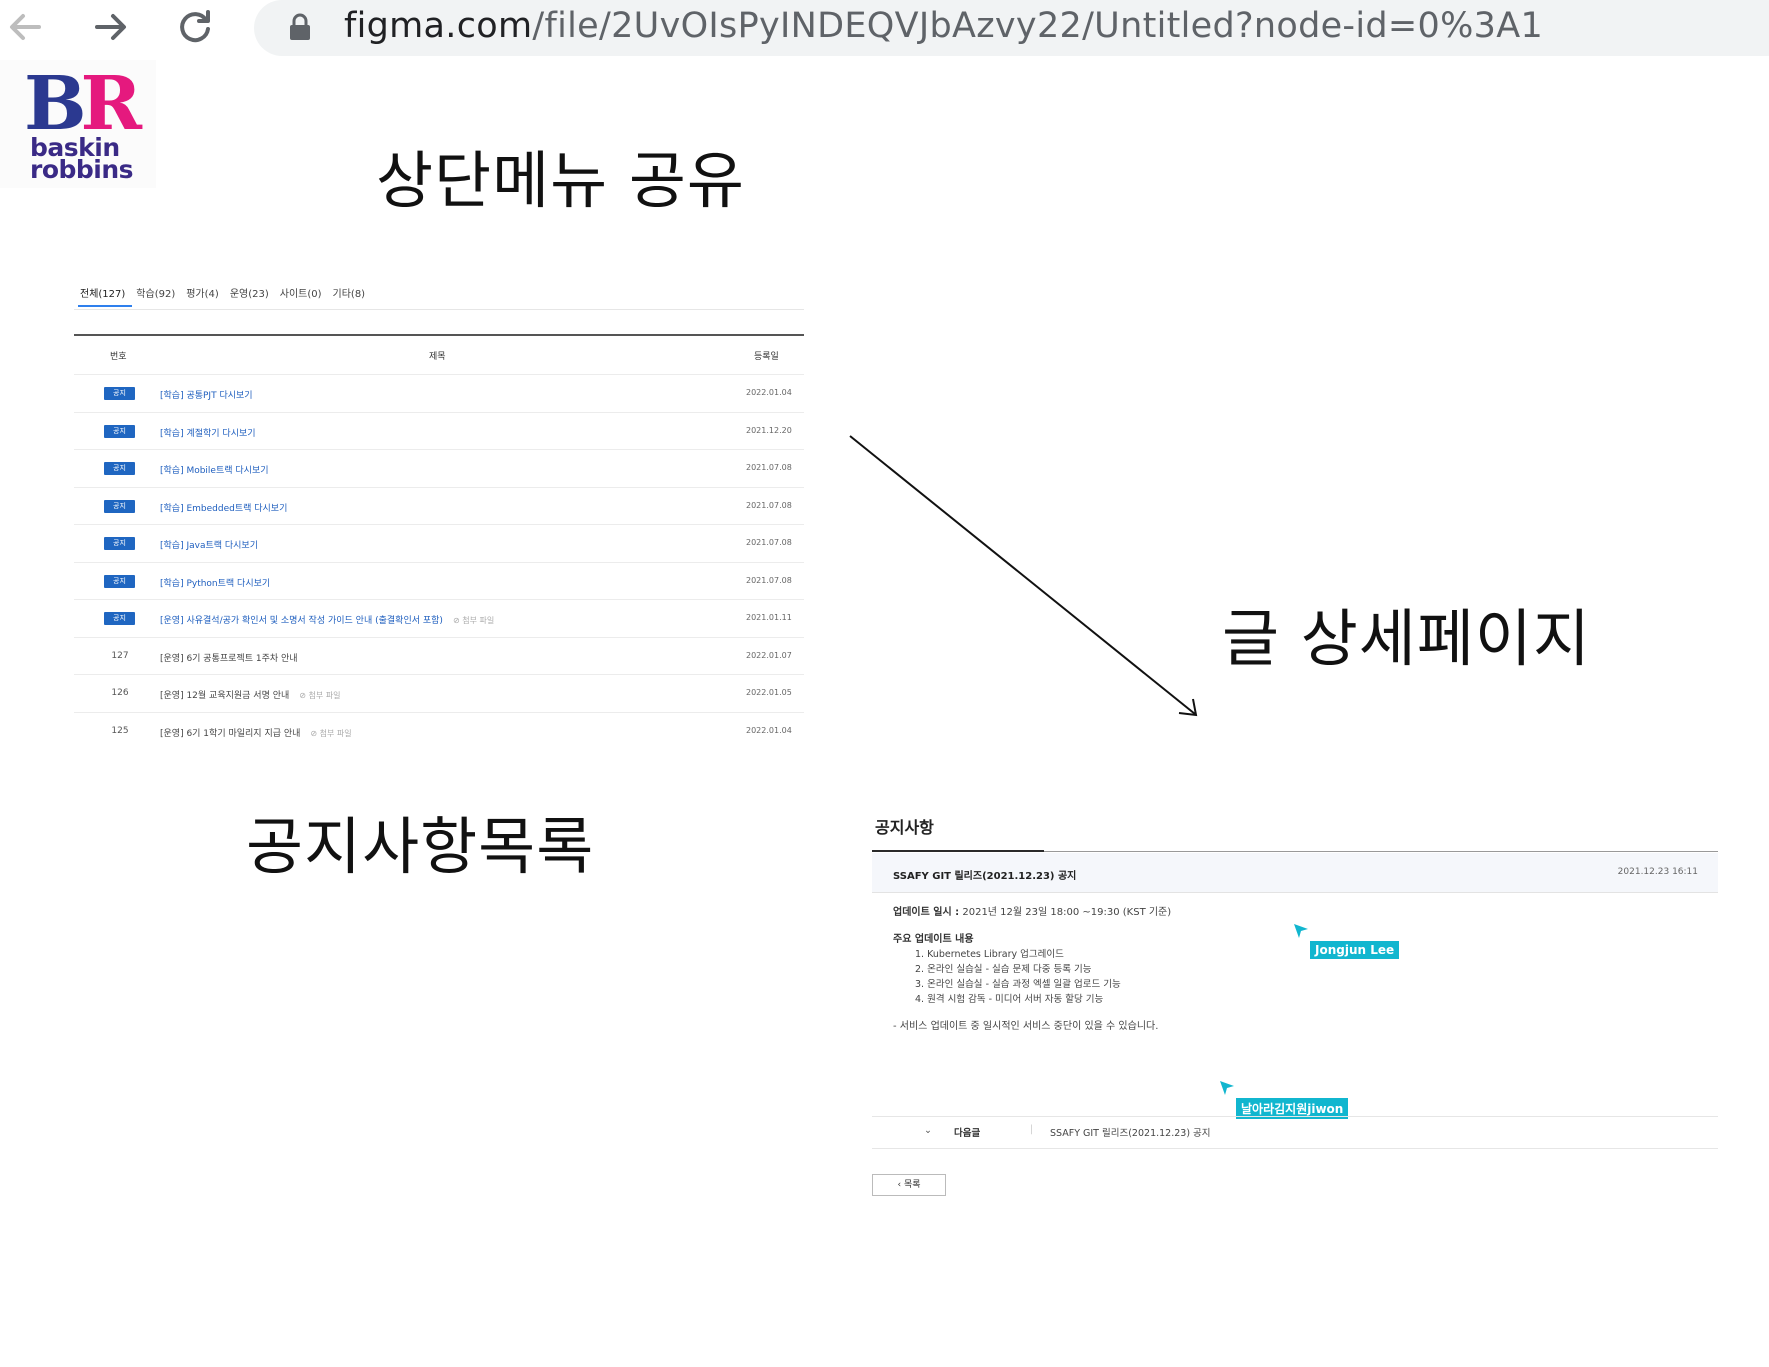  I want to click on update-time-value: 2021년 12월 23일 18:00 ~19:30 (KST 기준), so click(1067, 912).